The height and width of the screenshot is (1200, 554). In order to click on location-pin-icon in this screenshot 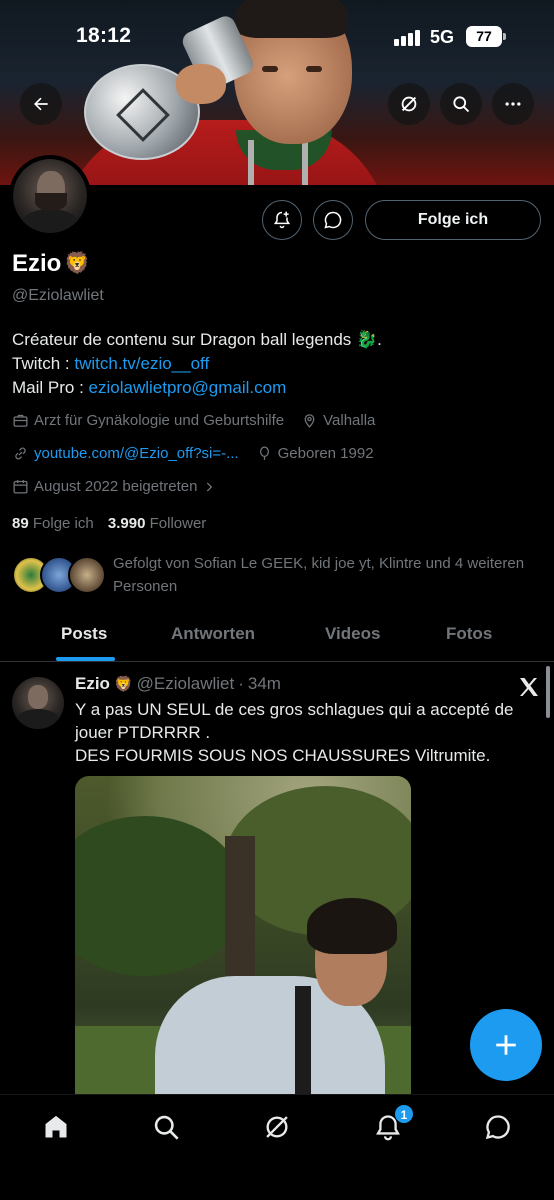, I will do `click(309, 421)`.